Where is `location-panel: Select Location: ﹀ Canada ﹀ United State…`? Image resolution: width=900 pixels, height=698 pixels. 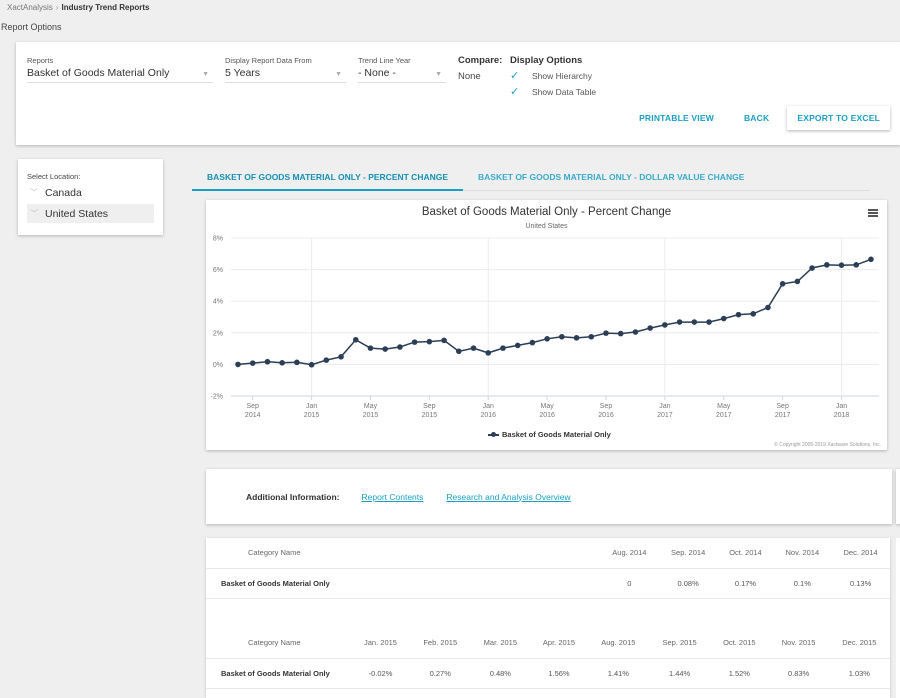
location-panel: Select Location: ﹀ Canada ﹀ United State… is located at coordinates (90, 197).